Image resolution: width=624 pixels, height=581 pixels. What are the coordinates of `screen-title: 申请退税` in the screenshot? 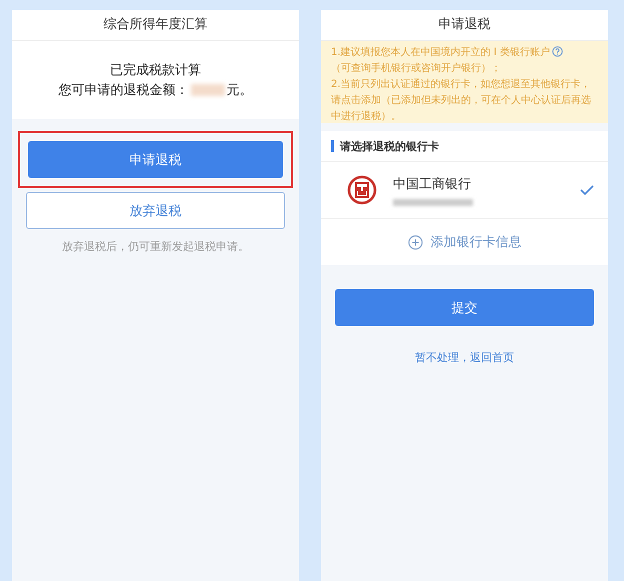 It's located at (464, 25).